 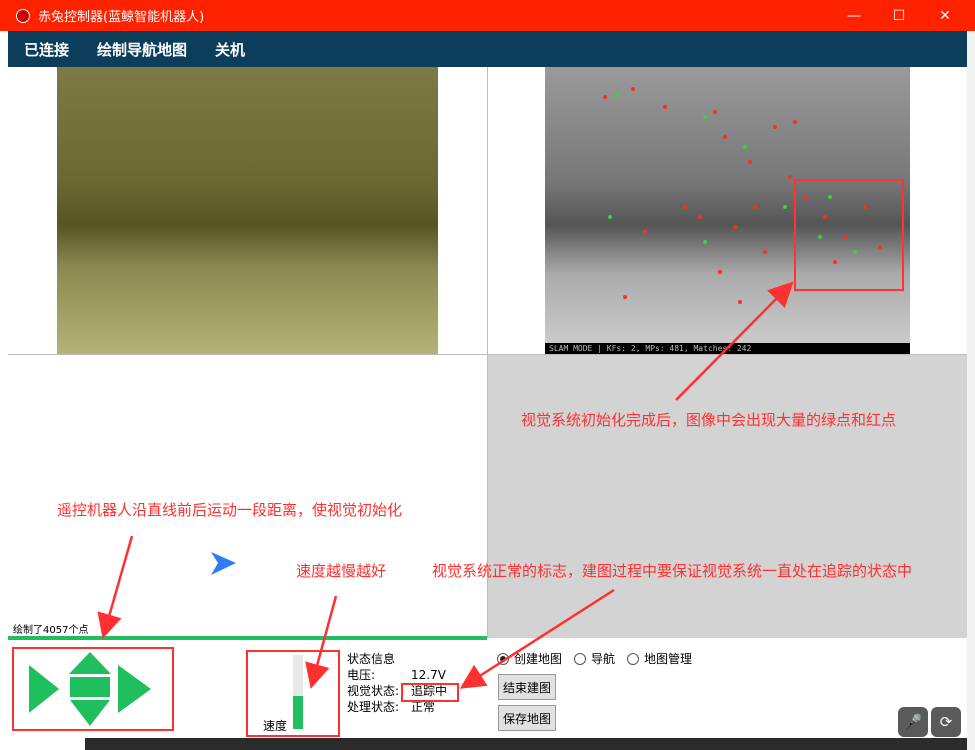 What do you see at coordinates (93, 689) in the screenshot?
I see `highlight-direction-pad` at bounding box center [93, 689].